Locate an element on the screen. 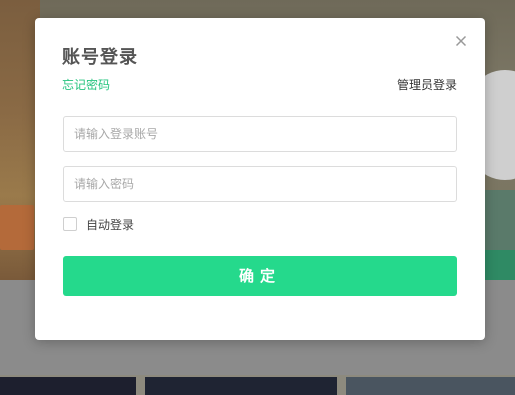  auto-login-checkbox is located at coordinates (70, 224).